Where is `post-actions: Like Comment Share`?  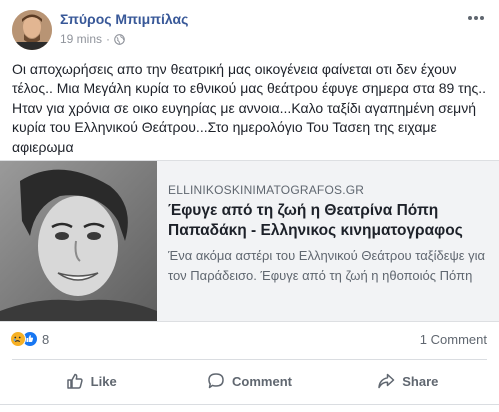 post-actions: Like Comment Share is located at coordinates (249, 381).